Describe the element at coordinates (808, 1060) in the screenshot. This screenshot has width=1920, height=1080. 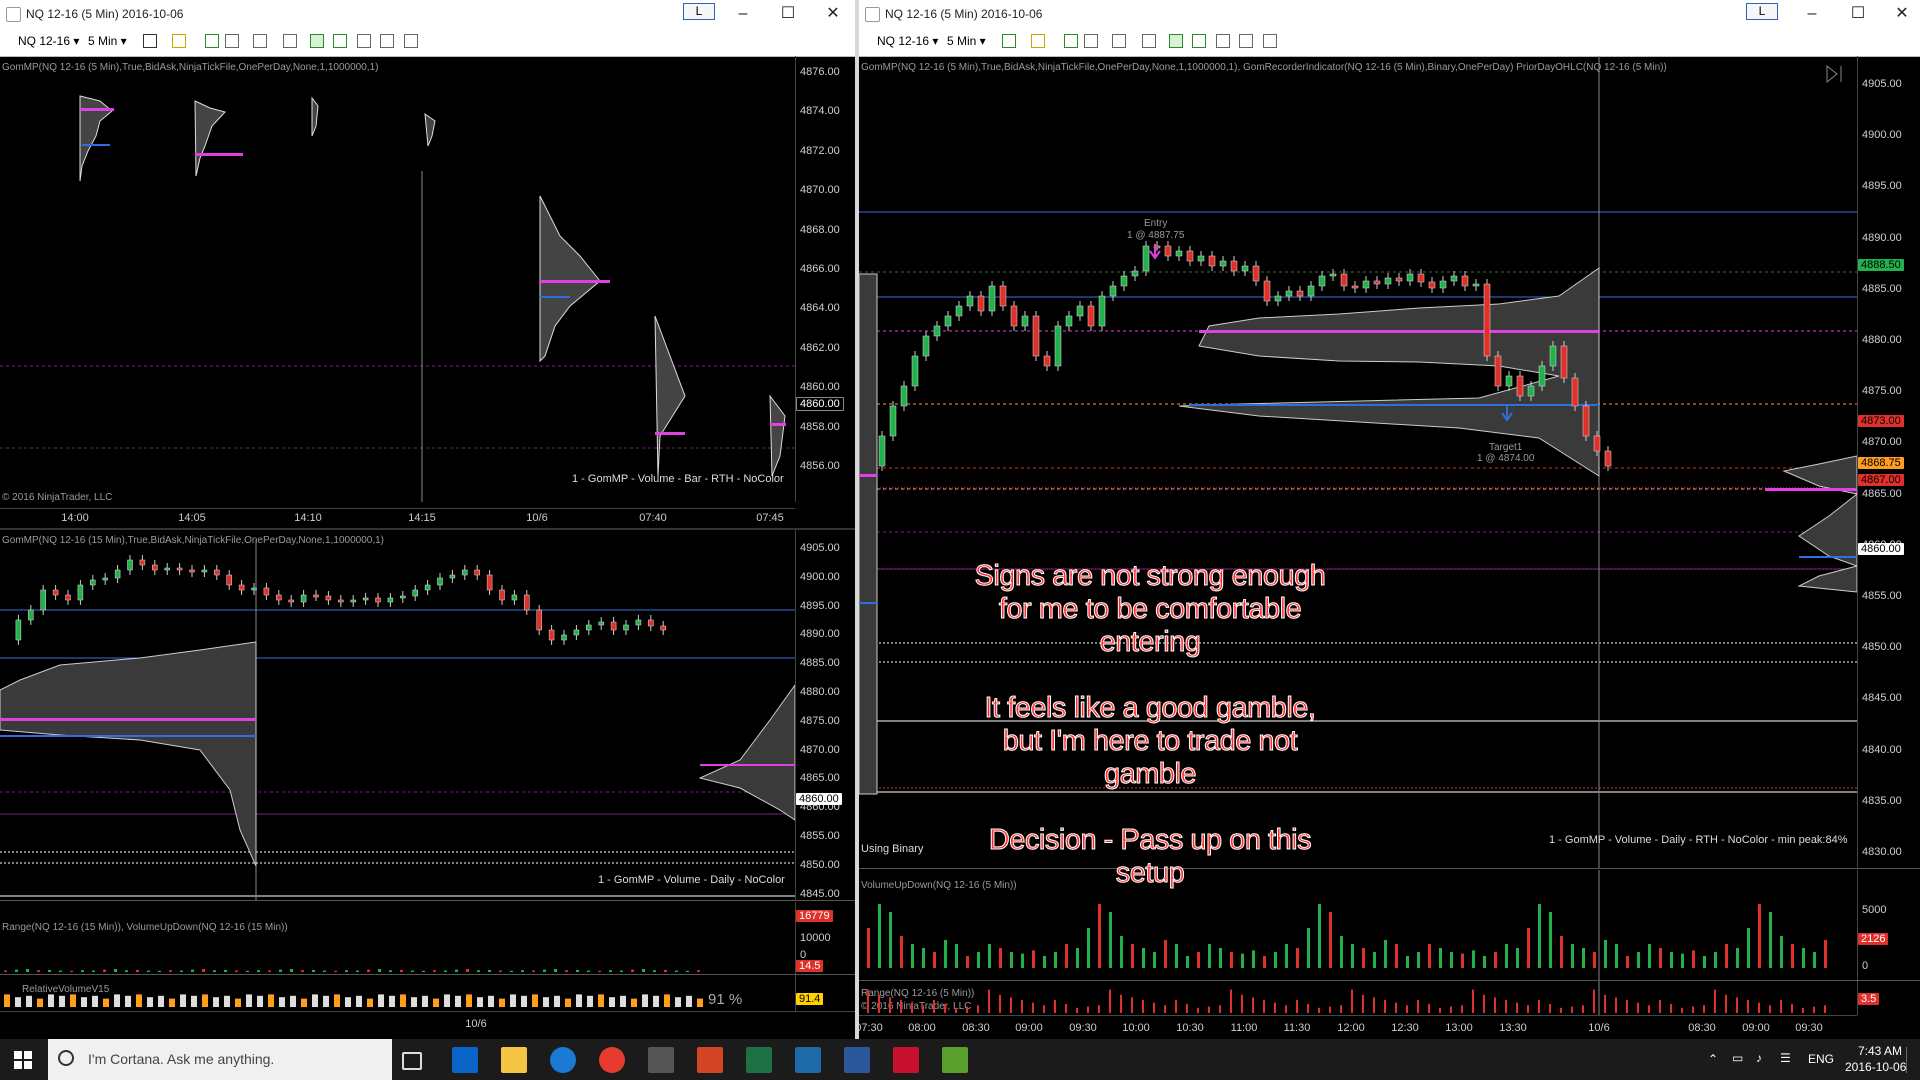
I see `tws-icon` at that location.